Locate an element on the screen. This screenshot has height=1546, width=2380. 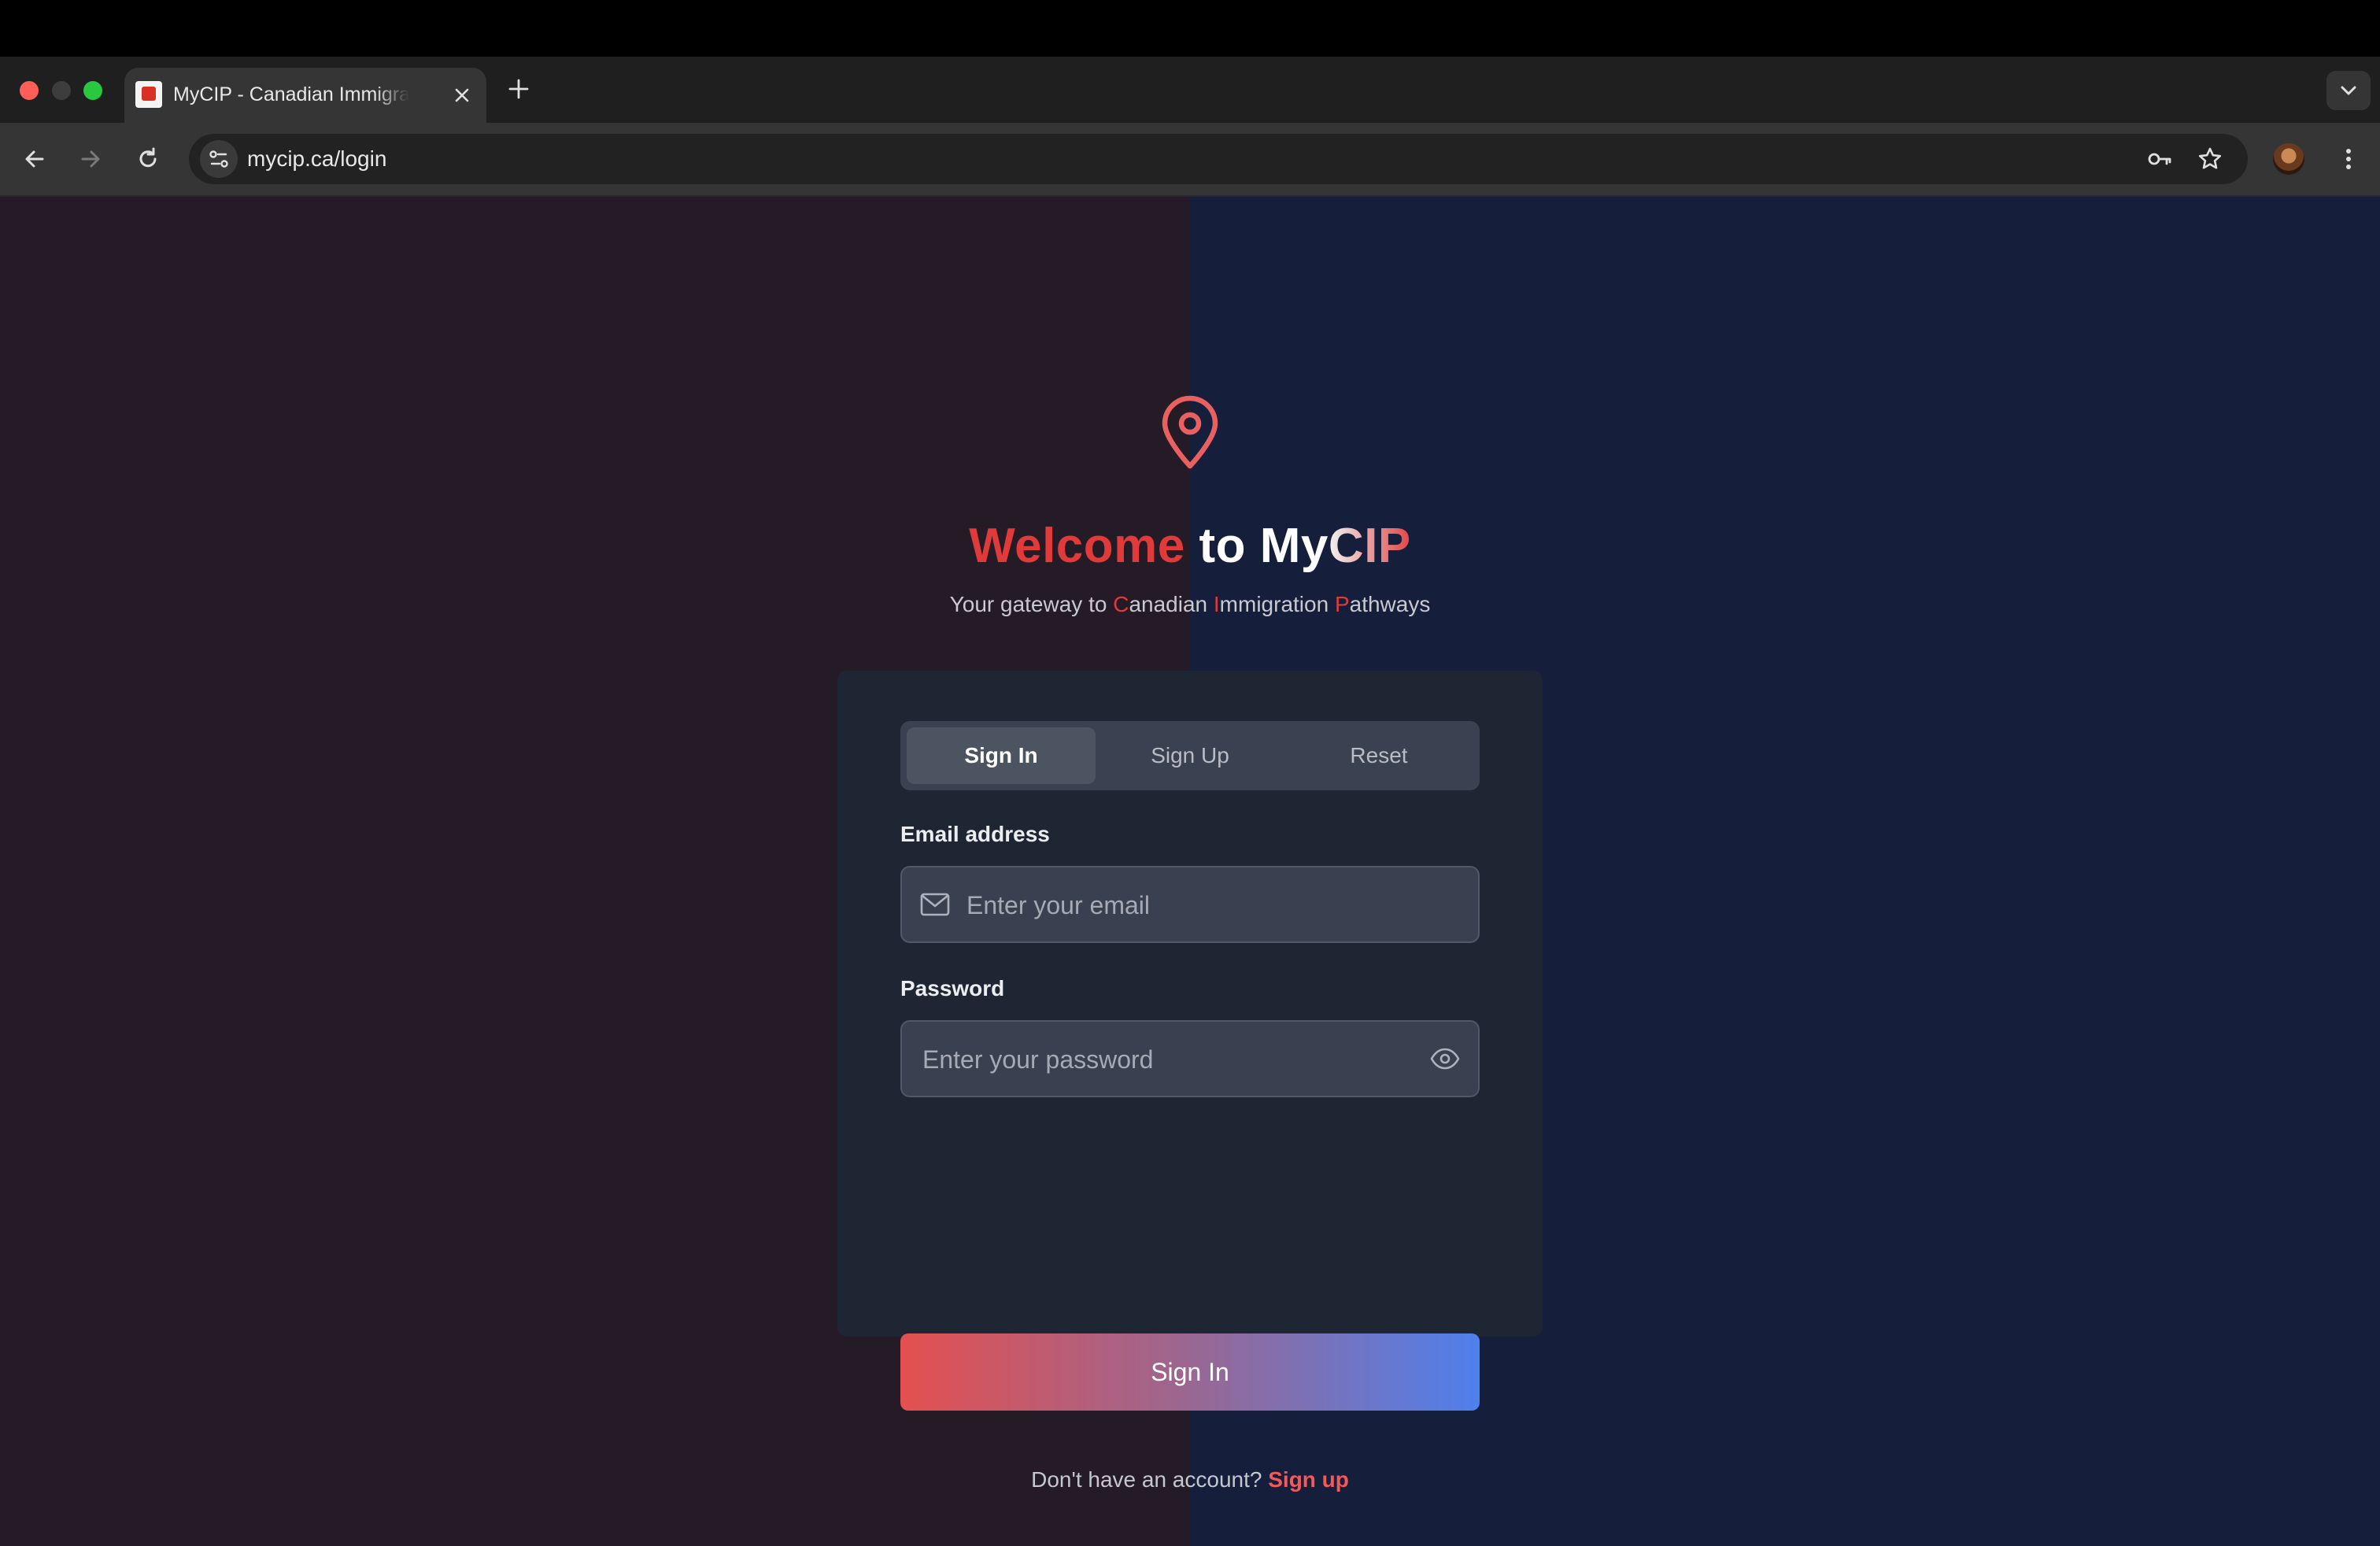
tab-title: MyCIP - Canadian Immigration Pathways is located at coordinates (291, 94).